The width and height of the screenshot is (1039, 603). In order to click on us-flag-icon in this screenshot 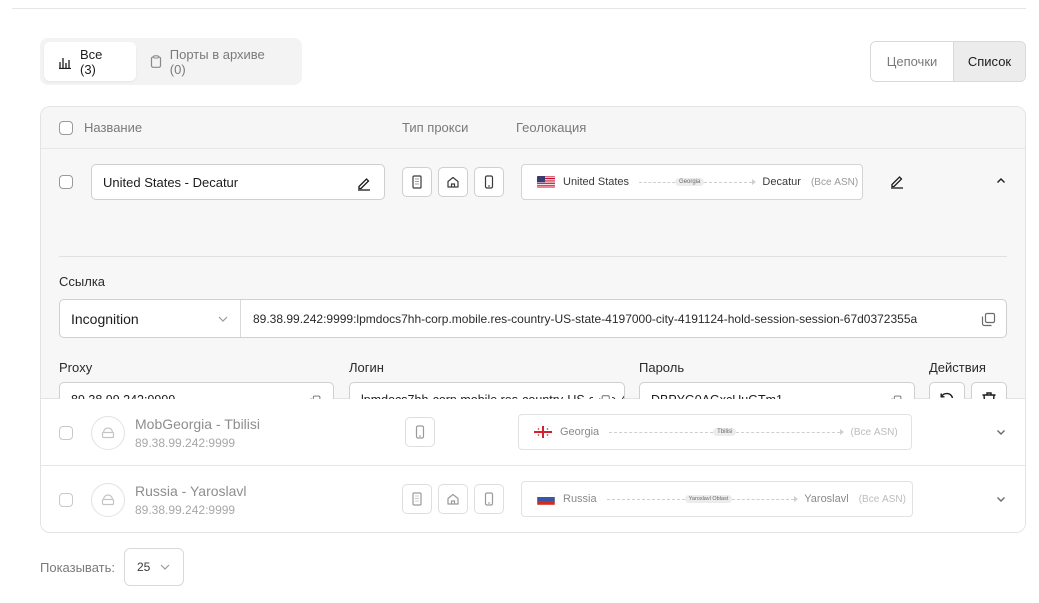, I will do `click(546, 182)`.